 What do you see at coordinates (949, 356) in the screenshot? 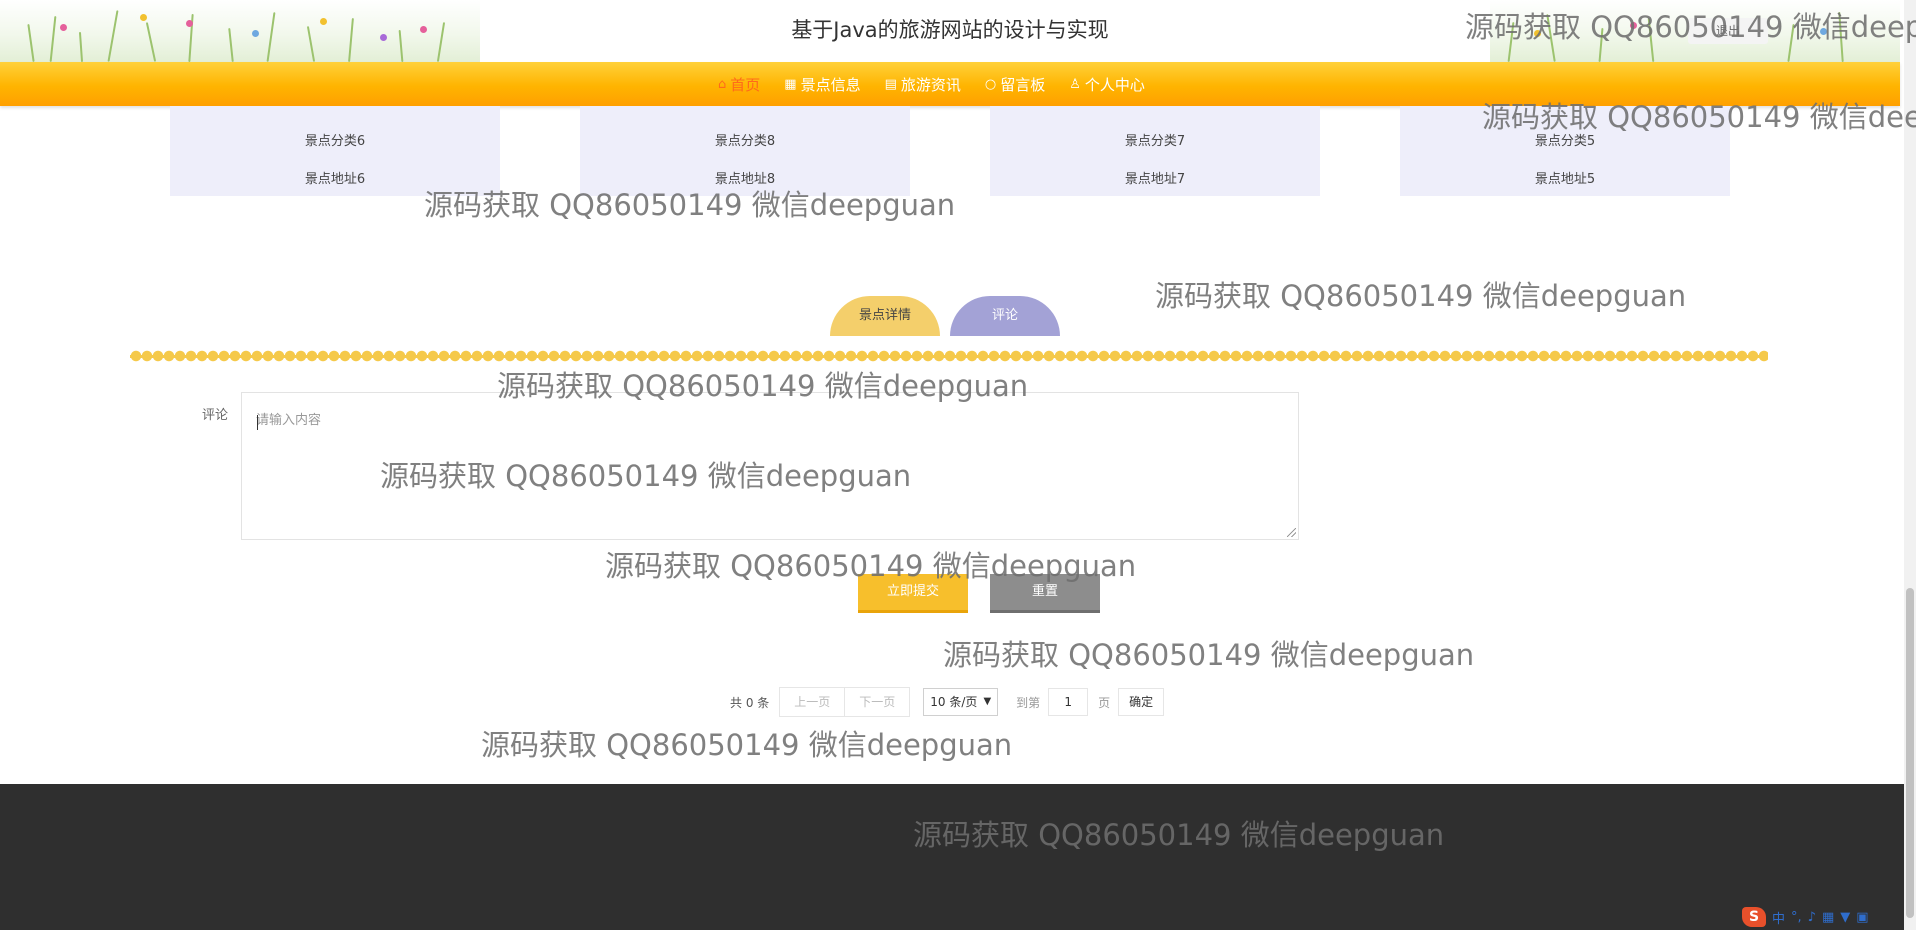
I see `scallop-border` at bounding box center [949, 356].